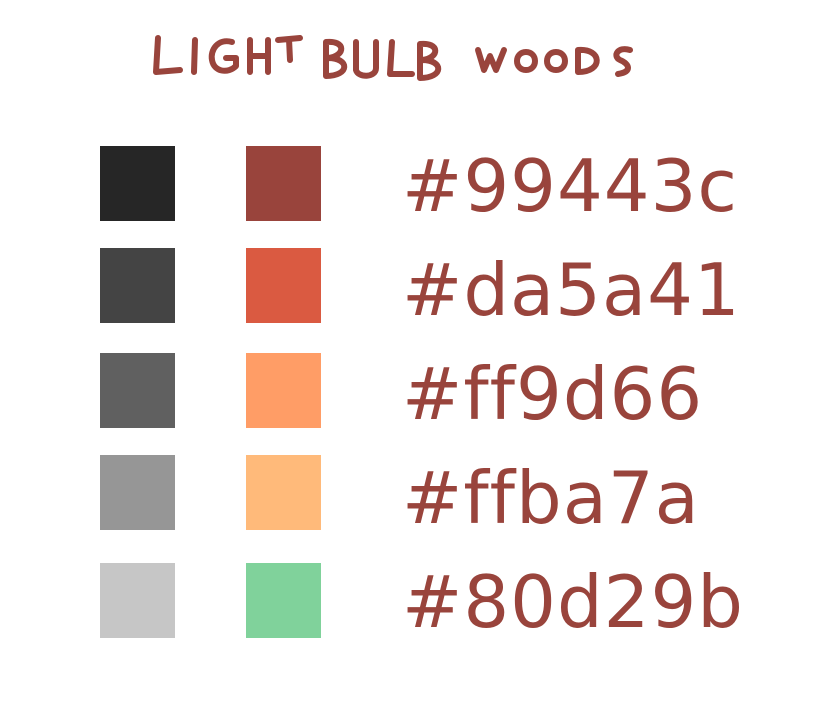 Image resolution: width=830 pixels, height=725 pixels. What do you see at coordinates (571, 290) in the screenshot?
I see `hex-label-2: #da5a41` at bounding box center [571, 290].